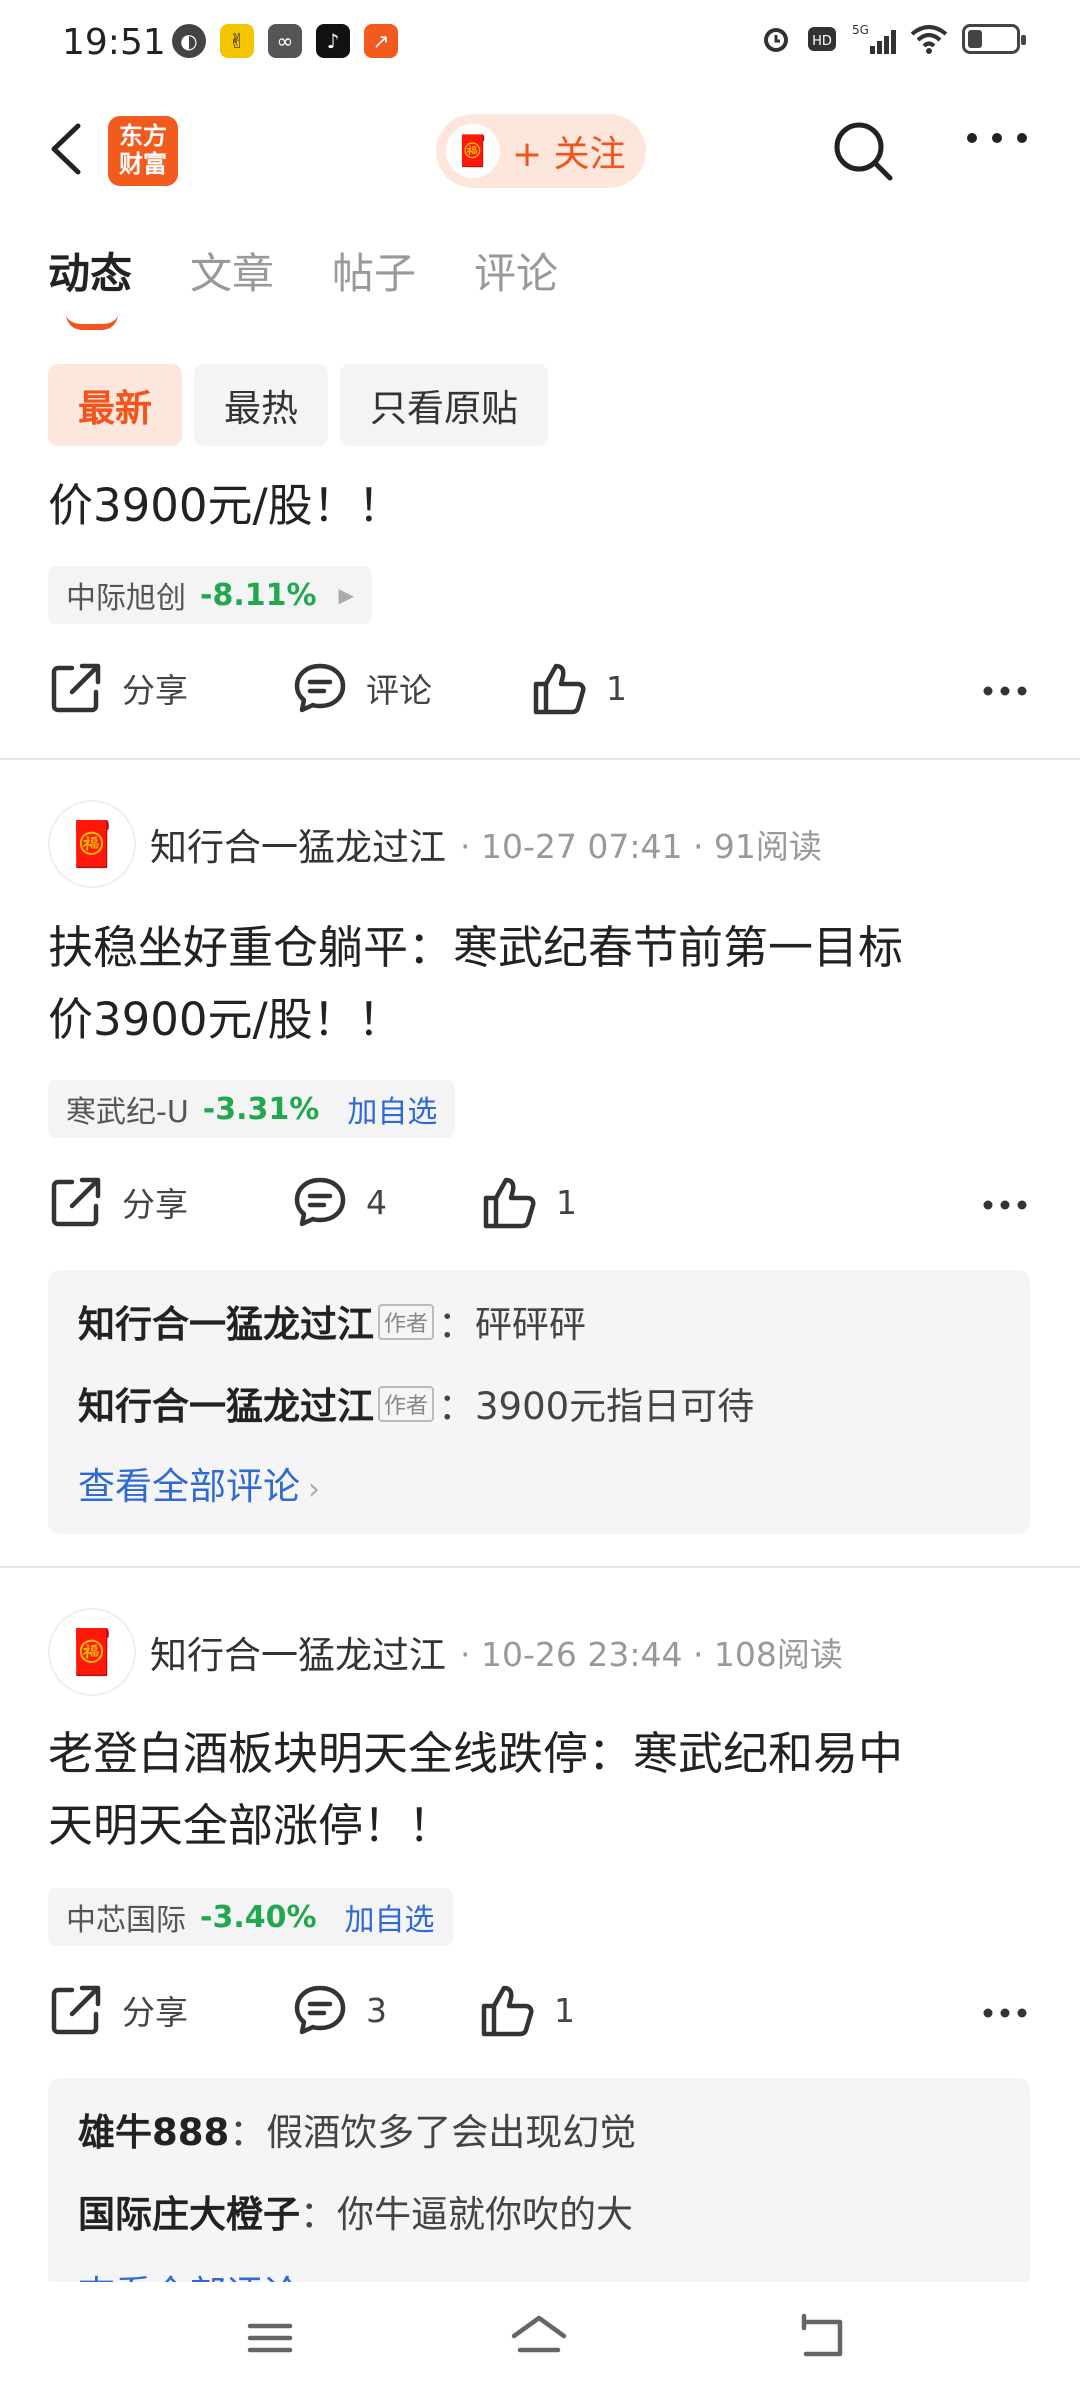 The width and height of the screenshot is (1080, 2408). Describe the element at coordinates (641, 846) in the screenshot. I see `post-meta: · 10-27 07:41 · 91阅读` at that location.